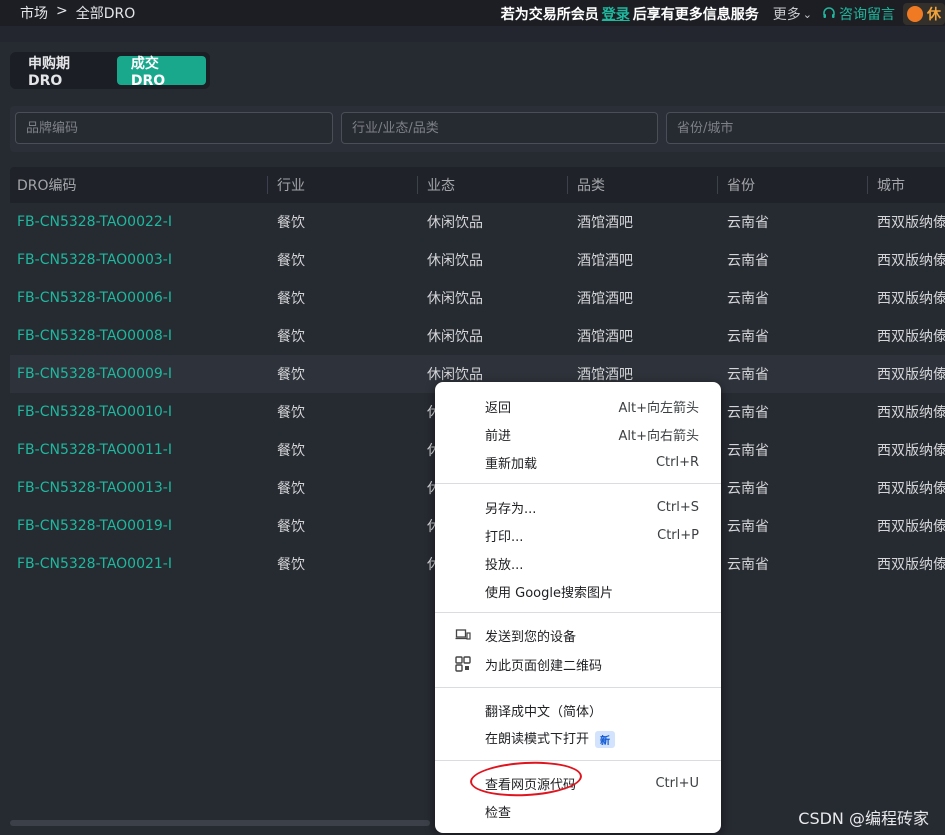 This screenshot has width=945, height=835. I want to click on filter-bar, so click(477, 129).